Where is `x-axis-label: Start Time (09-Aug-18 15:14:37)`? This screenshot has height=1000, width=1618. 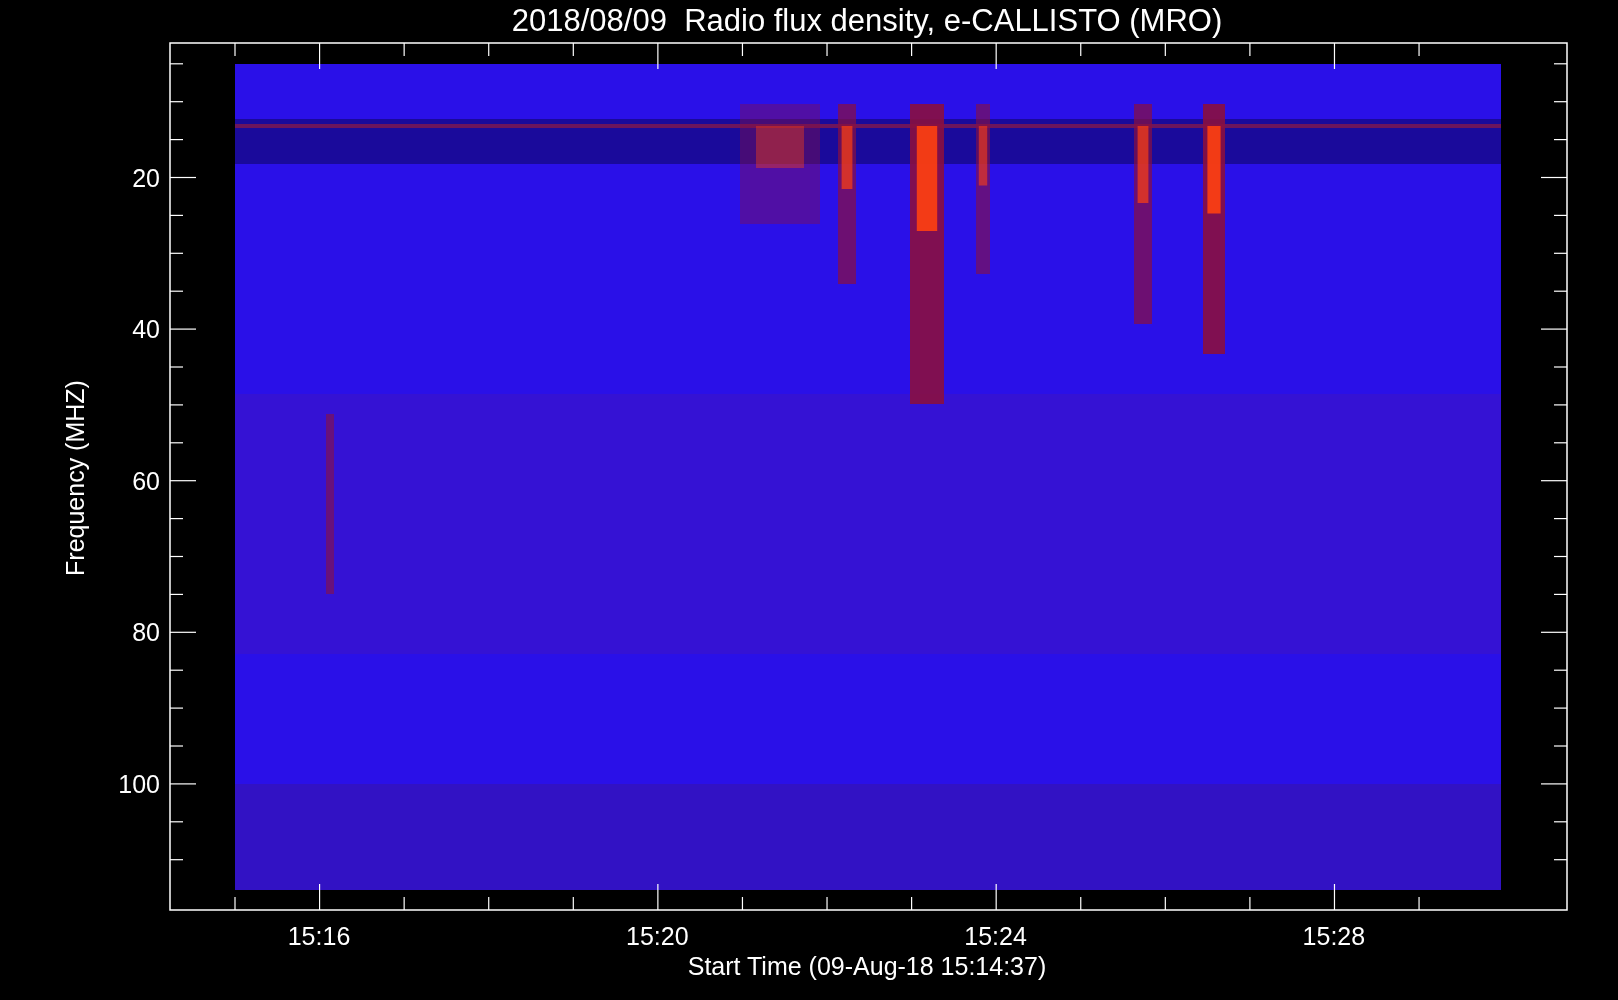 x-axis-label: Start Time (09-Aug-18 15:14:37) is located at coordinates (867, 966).